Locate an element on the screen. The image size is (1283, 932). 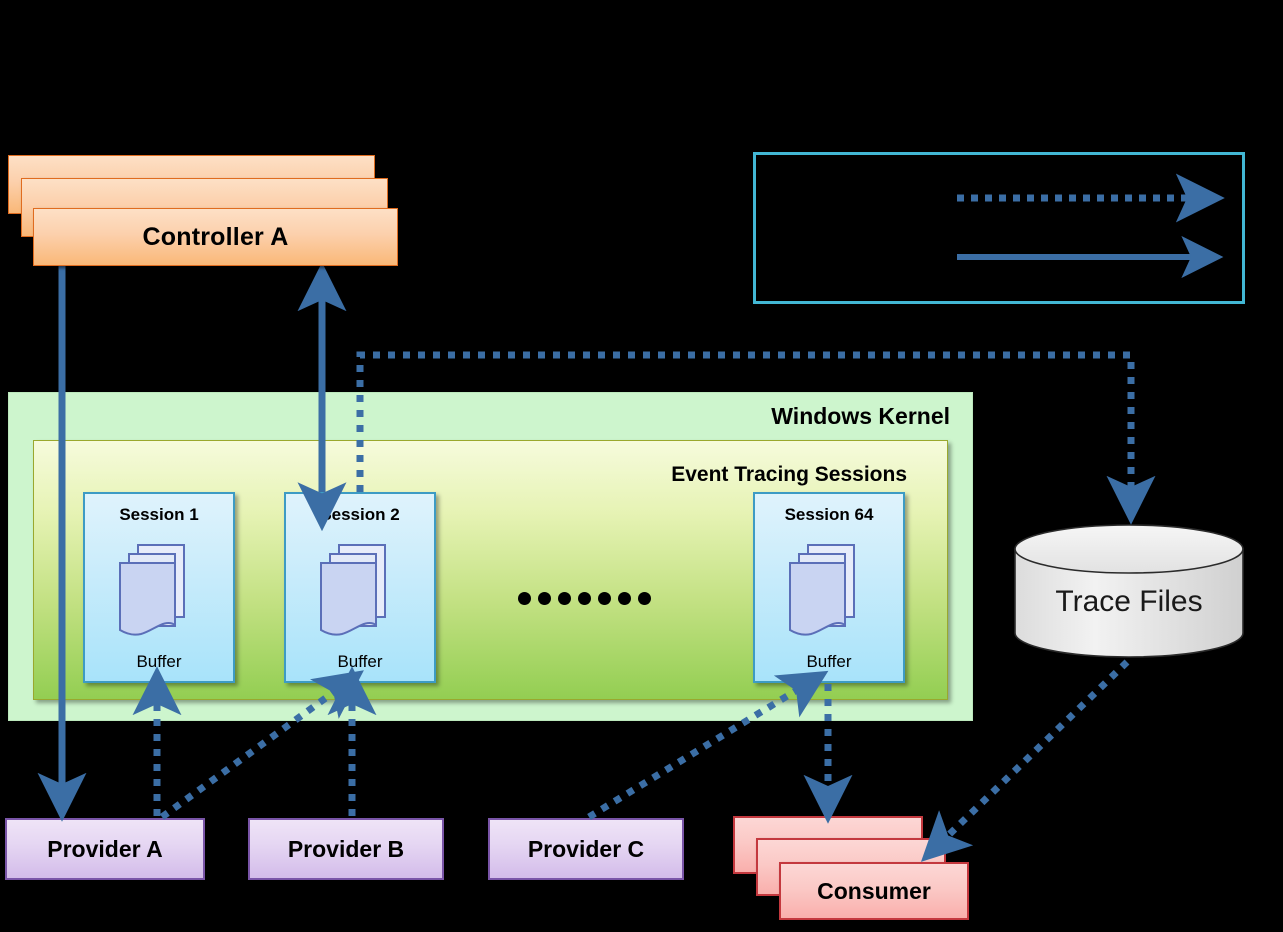
provider-box-c: Provider C is located at coordinates (586, 849).